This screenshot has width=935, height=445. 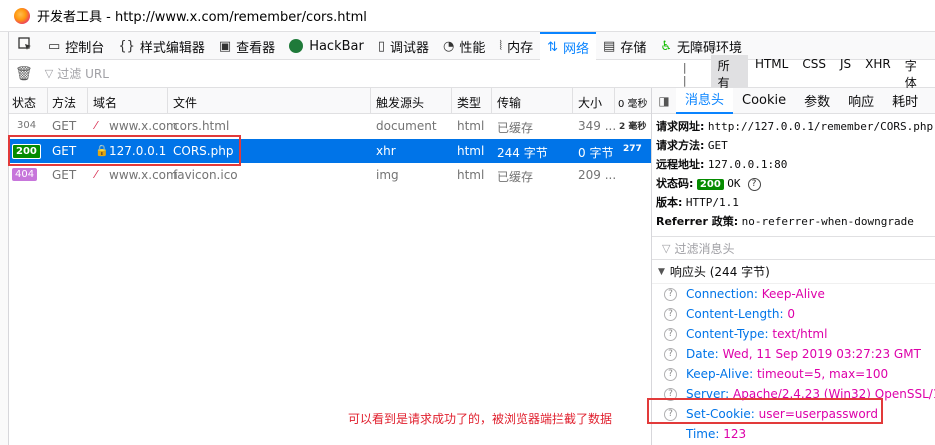 I want to click on pause-button: | |, so click(x=690, y=74).